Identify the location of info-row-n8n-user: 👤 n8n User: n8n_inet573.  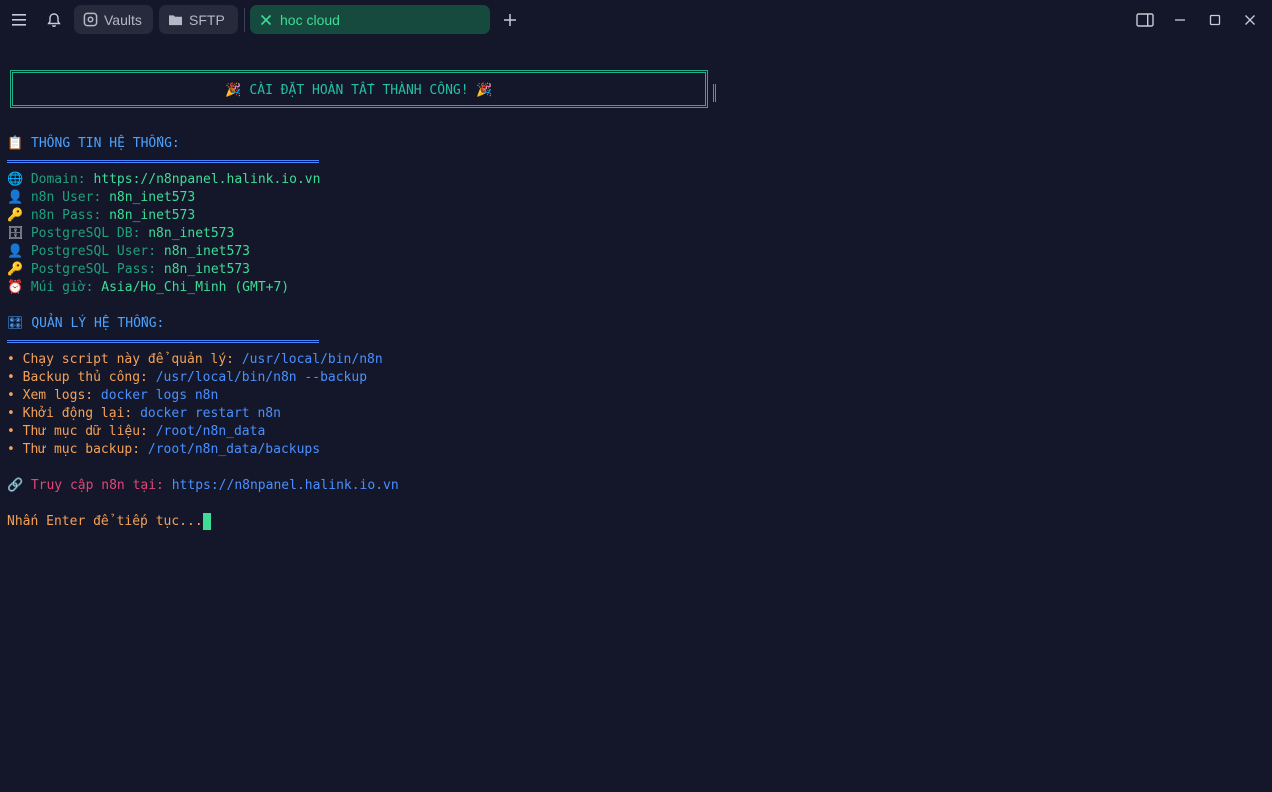
(101, 197).